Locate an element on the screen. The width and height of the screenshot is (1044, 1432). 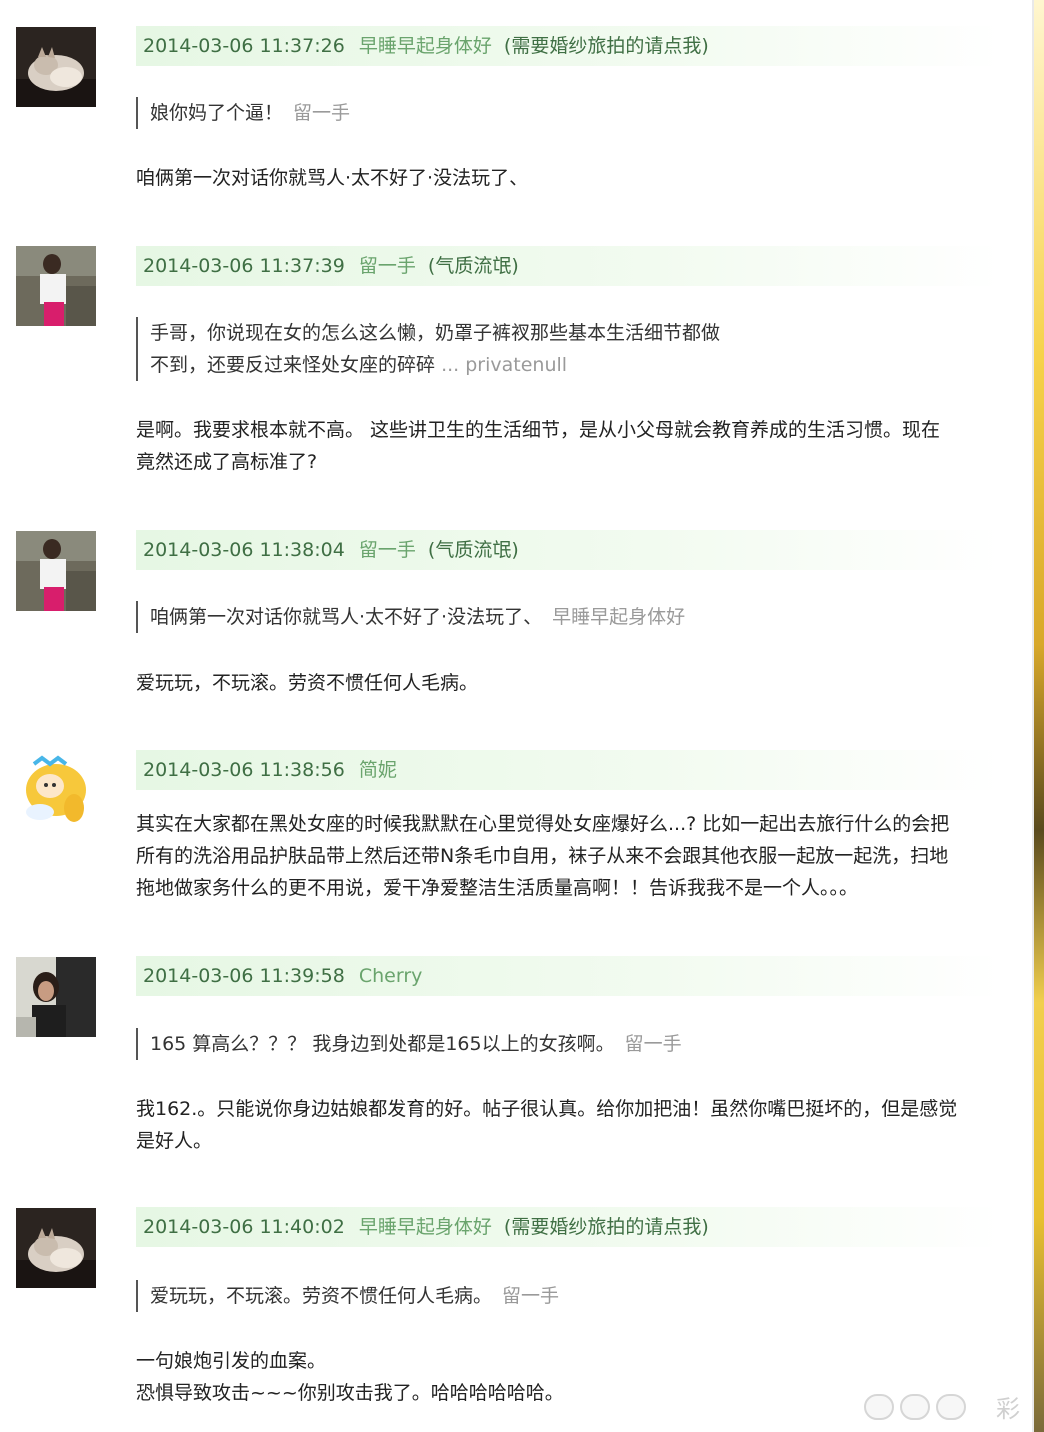
quoted-reply: 咱俩第一次对话你就骂人·太不好了·没法玩了、 早睡早起身体好 is located at coordinates (523, 617).